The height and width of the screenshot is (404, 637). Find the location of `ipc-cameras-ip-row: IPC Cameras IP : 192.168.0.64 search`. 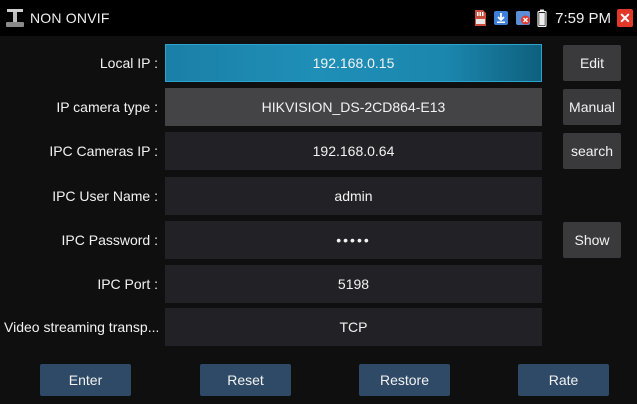

ipc-cameras-ip-row: IPC Cameras IP : 192.168.0.64 search is located at coordinates (318, 151).